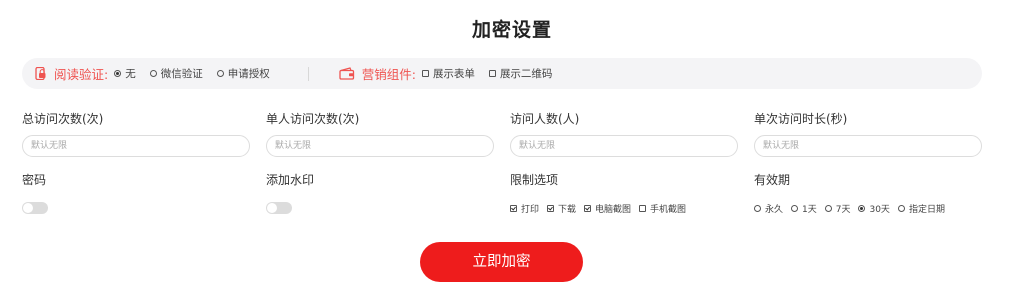 The height and width of the screenshot is (297, 1024). I want to click on option-label: 7天, so click(843, 210).